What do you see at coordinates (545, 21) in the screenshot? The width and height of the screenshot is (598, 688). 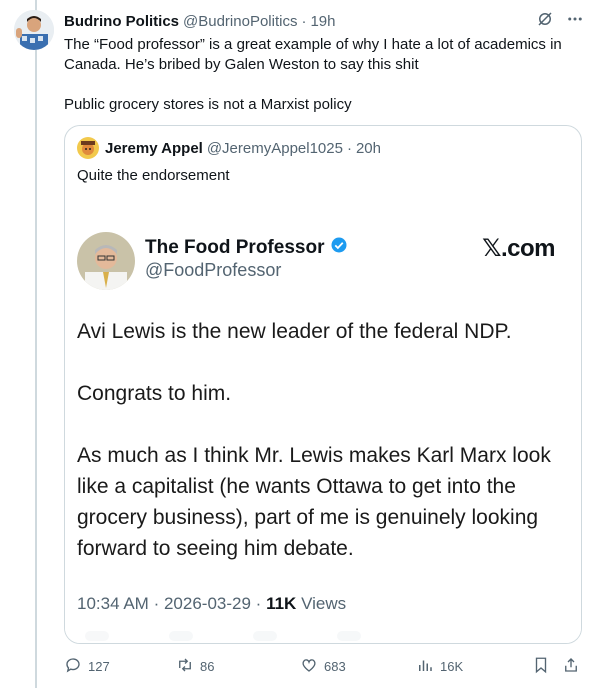 I see `grok-icon` at bounding box center [545, 21].